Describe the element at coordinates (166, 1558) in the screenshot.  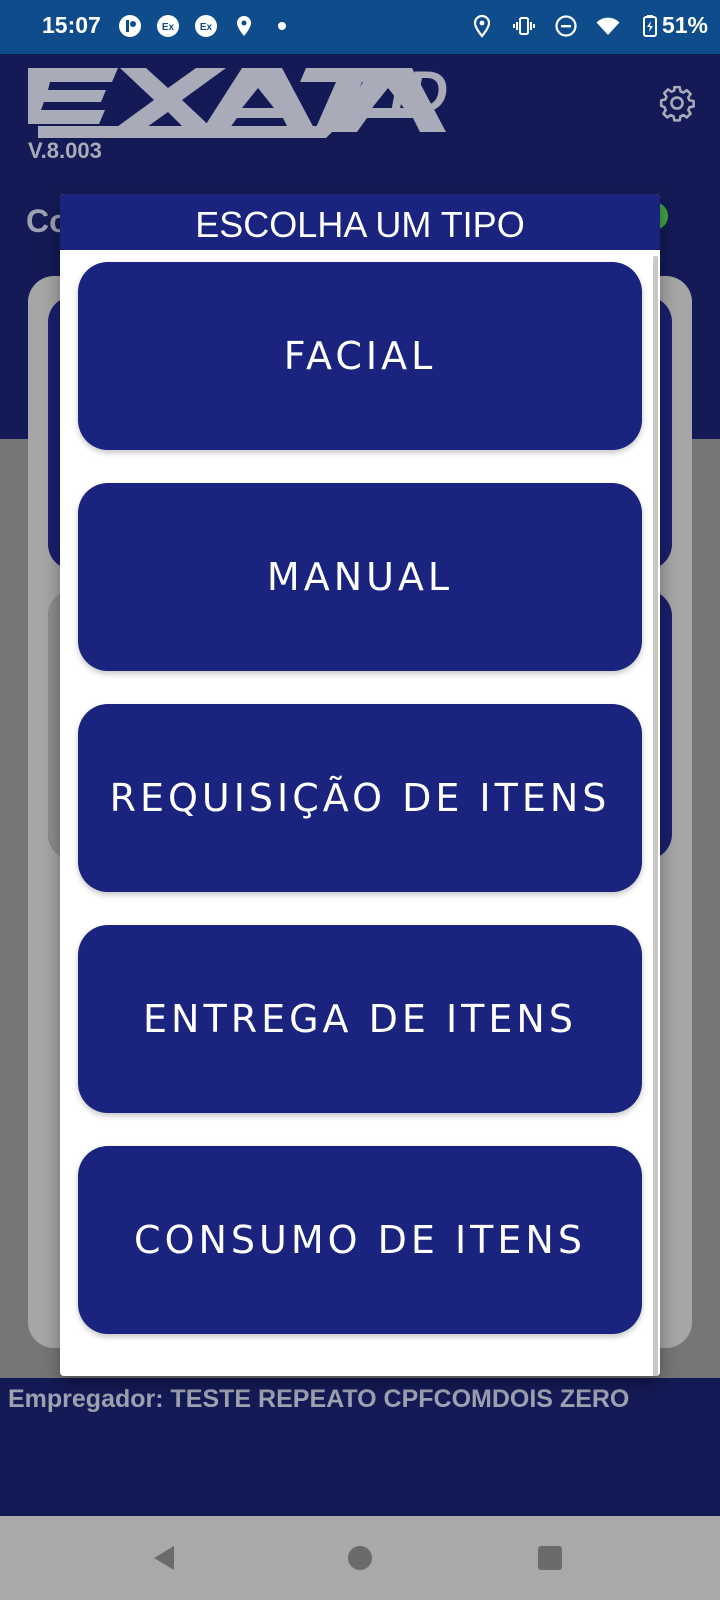
I see `back-icon` at that location.